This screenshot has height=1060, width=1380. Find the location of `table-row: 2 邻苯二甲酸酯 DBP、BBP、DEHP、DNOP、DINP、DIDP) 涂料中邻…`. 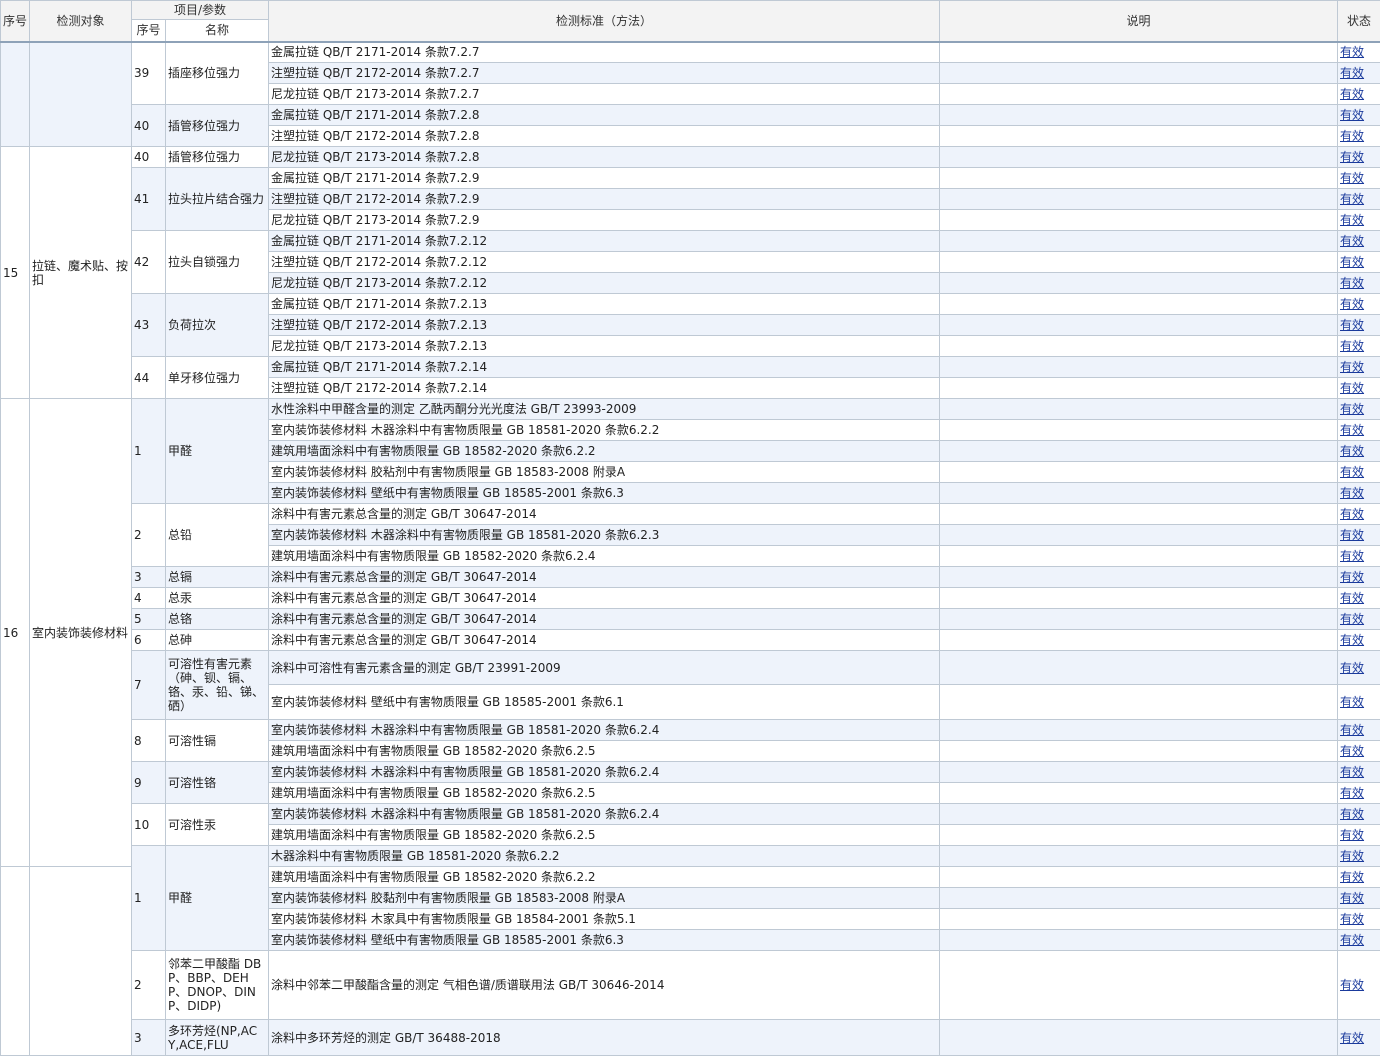

table-row: 2 邻苯二甲酸酯 DBP、BBP、DEHP、DNOP、DINP、DIDP) 涂料中邻… is located at coordinates (690, 985).